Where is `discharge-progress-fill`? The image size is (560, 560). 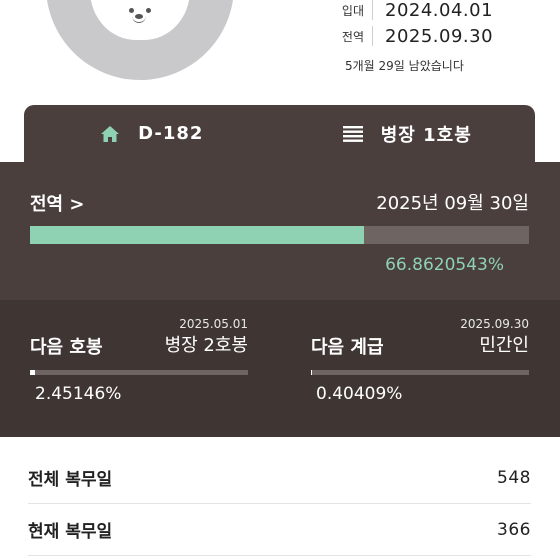
discharge-progress-fill is located at coordinates (197, 235).